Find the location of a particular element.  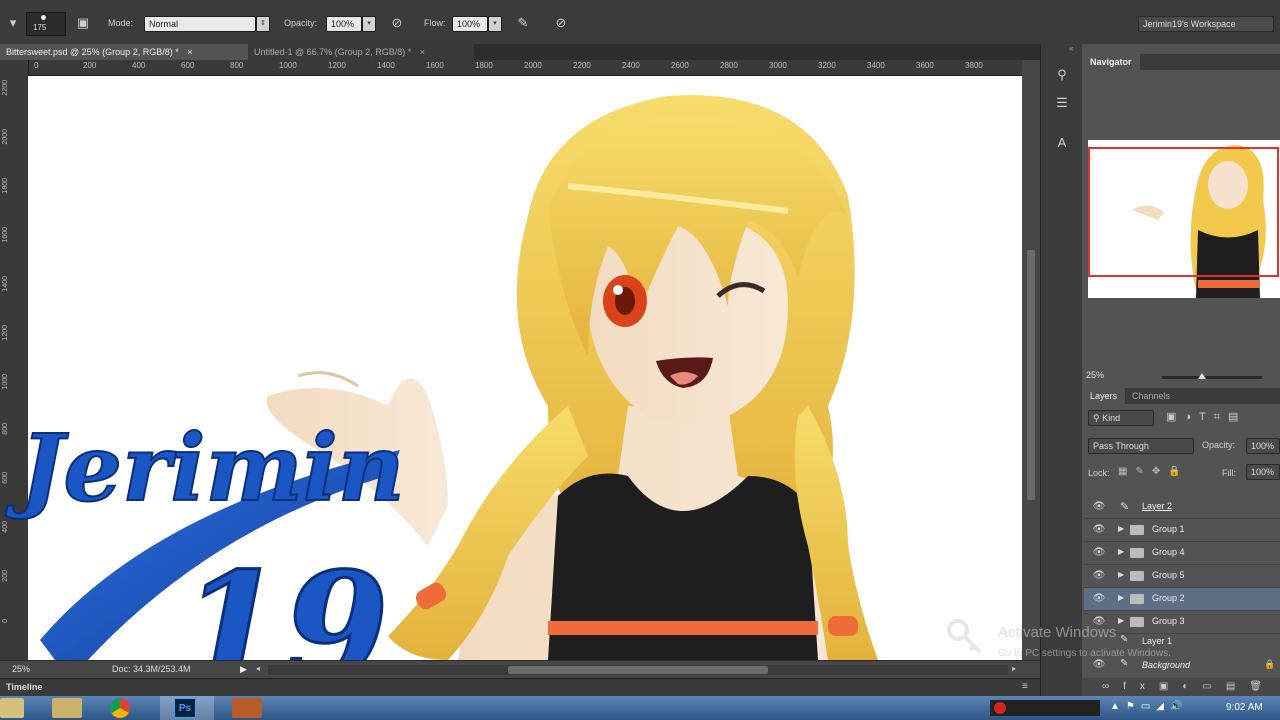

system-tray-icons: ▲⚑▭◢🔊 is located at coordinates (1149, 706).